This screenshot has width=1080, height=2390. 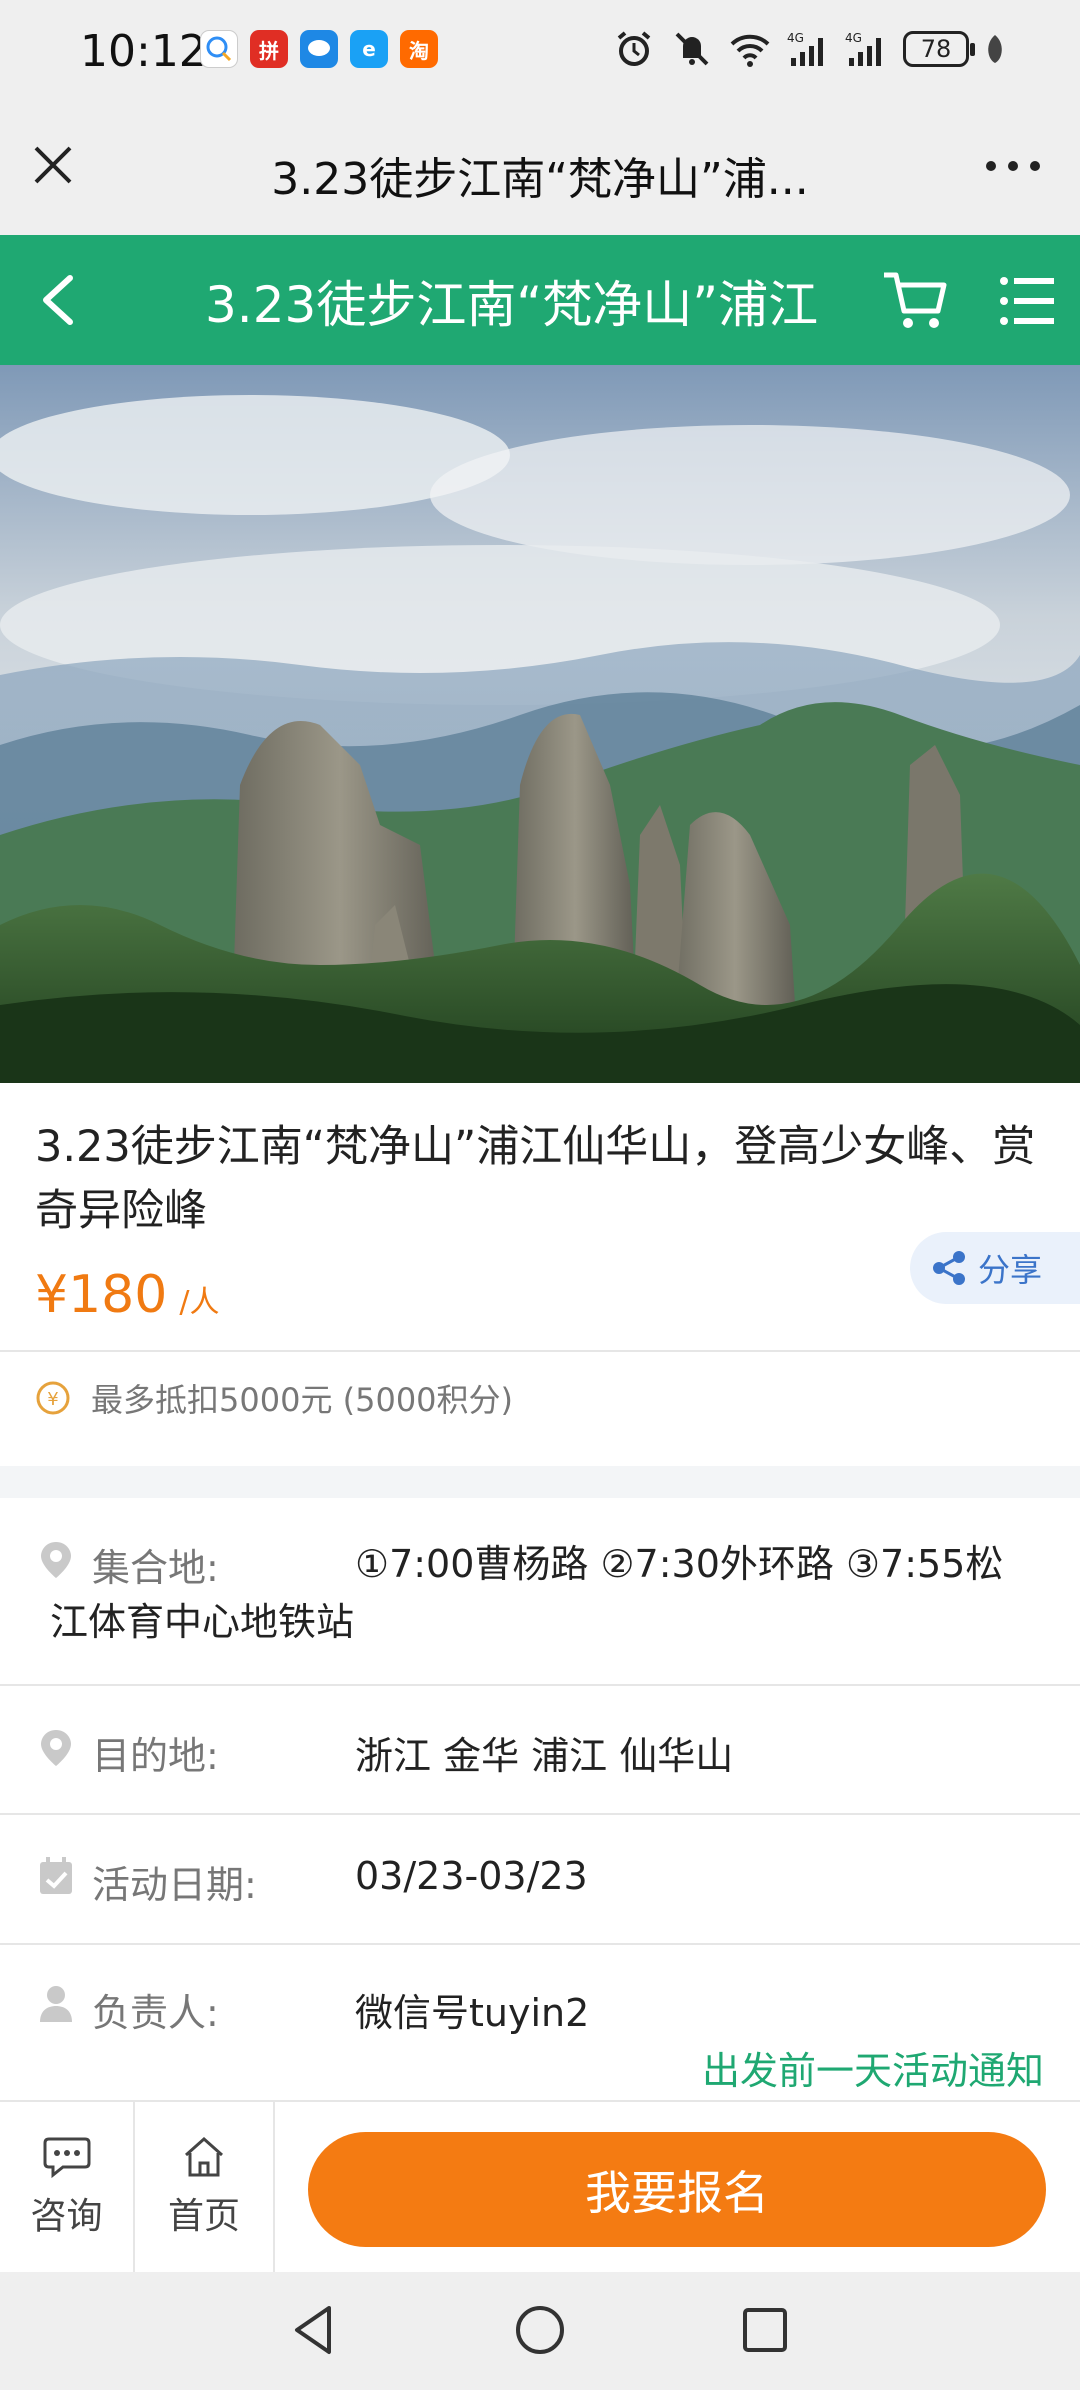 I want to click on nav-home-icon, so click(x=540, y=2330).